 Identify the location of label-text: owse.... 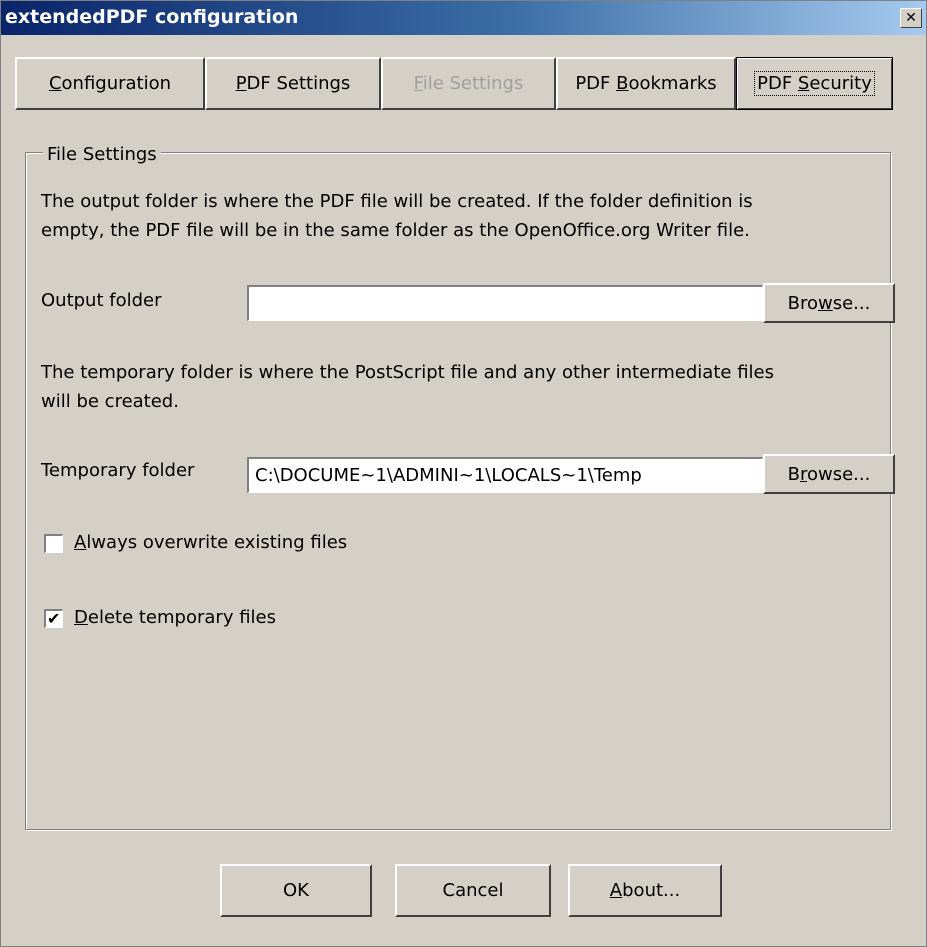
(839, 474).